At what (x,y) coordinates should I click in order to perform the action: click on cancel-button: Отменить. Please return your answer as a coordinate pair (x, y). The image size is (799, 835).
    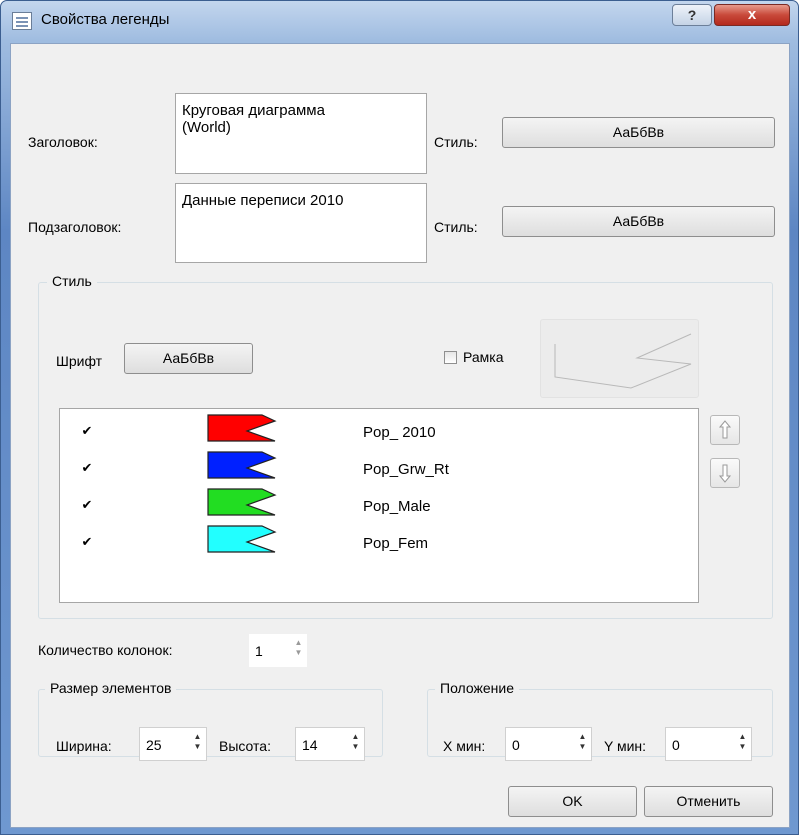
    Looking at the image, I should click on (708, 801).